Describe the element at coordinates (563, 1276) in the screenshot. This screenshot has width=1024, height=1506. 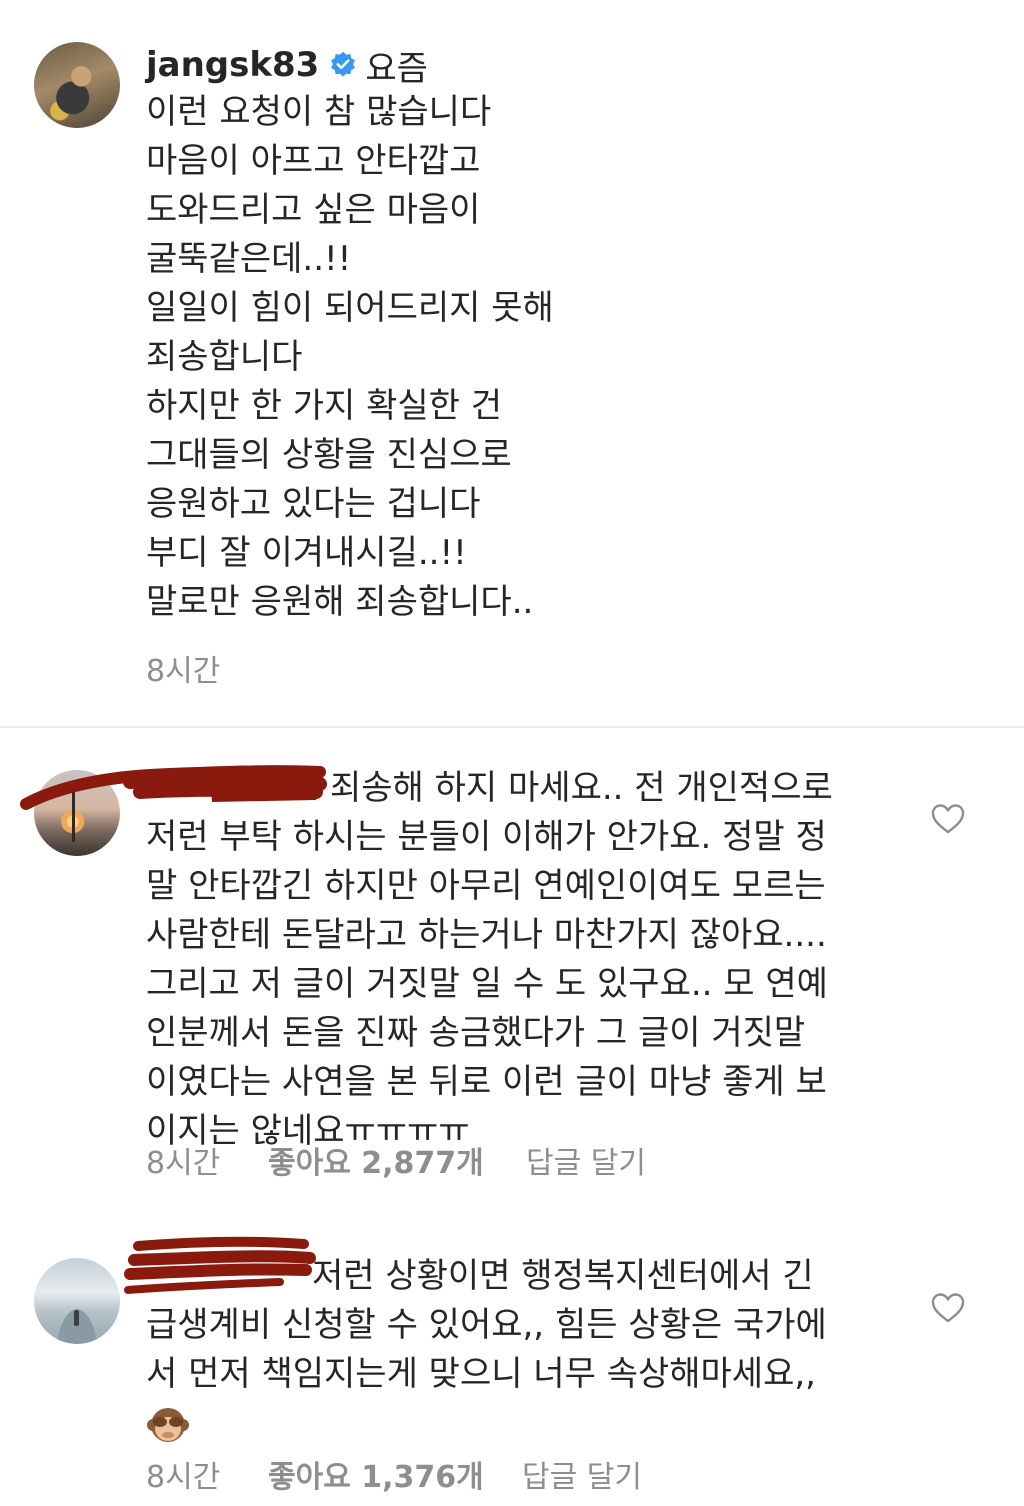
I see `comment-line: 저런 상황이면 행정복지센터에서 긴` at that location.